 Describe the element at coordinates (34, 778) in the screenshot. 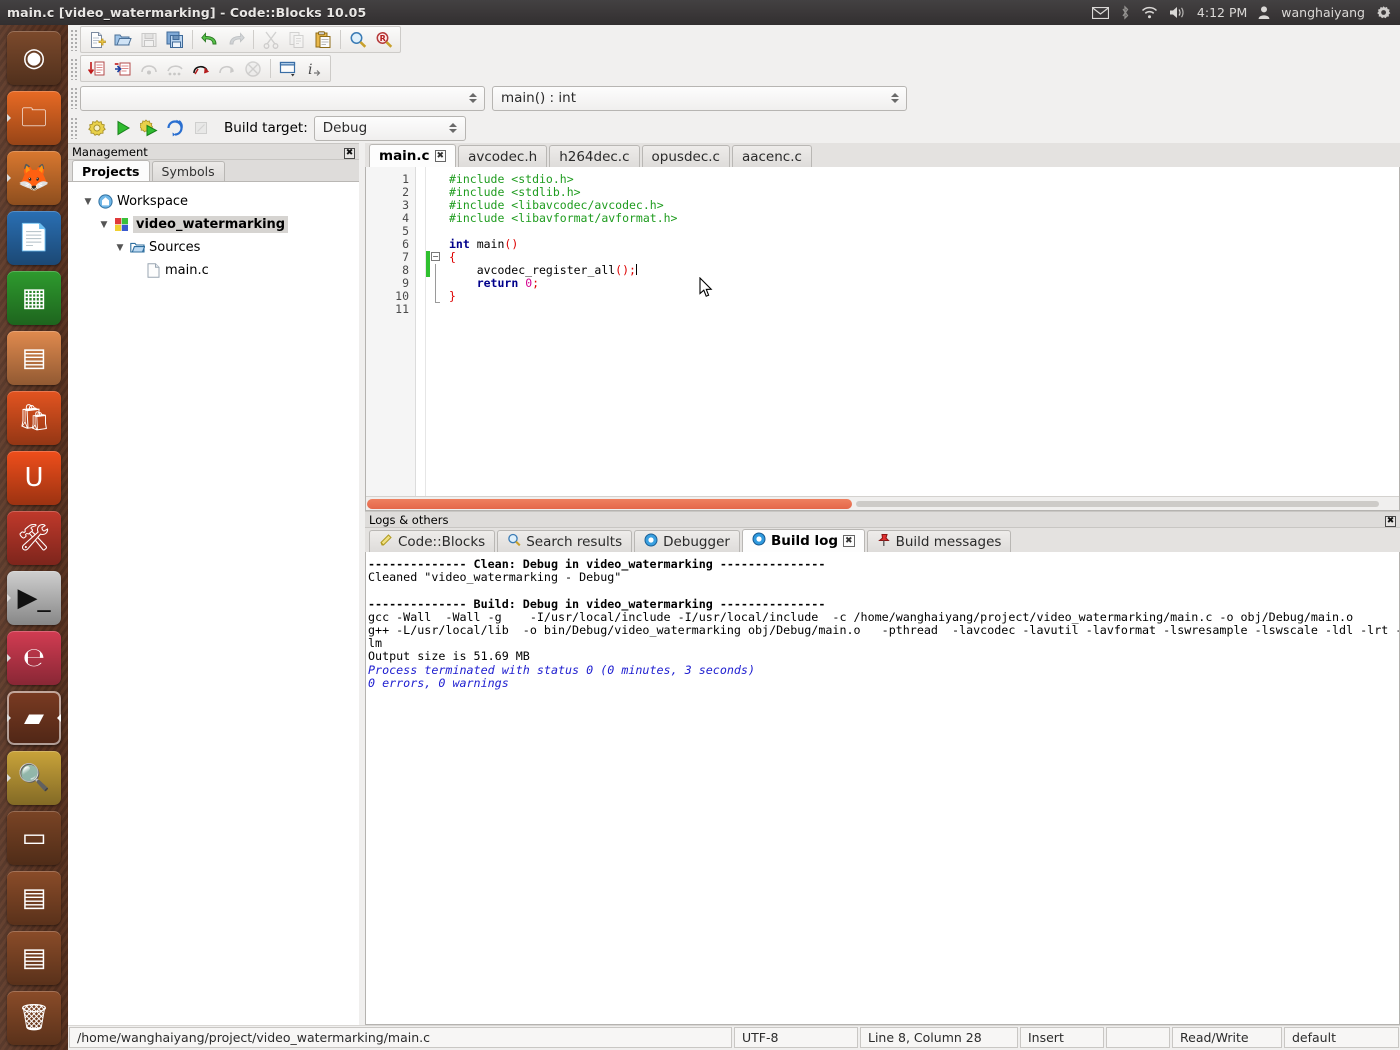

I see `launcher-item-image-viewer: 🔍` at that location.